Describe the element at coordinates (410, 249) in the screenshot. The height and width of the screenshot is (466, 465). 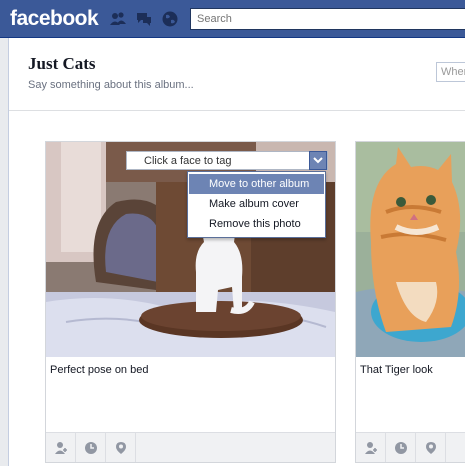
I see `cat-photo` at that location.